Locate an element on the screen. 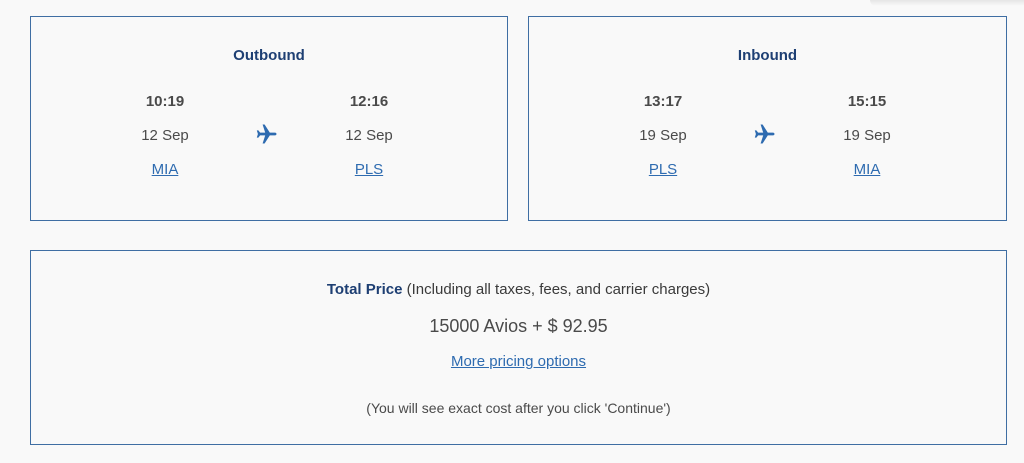  outbound-departure: 10:19 12 Sep MIA is located at coordinates (165, 136).